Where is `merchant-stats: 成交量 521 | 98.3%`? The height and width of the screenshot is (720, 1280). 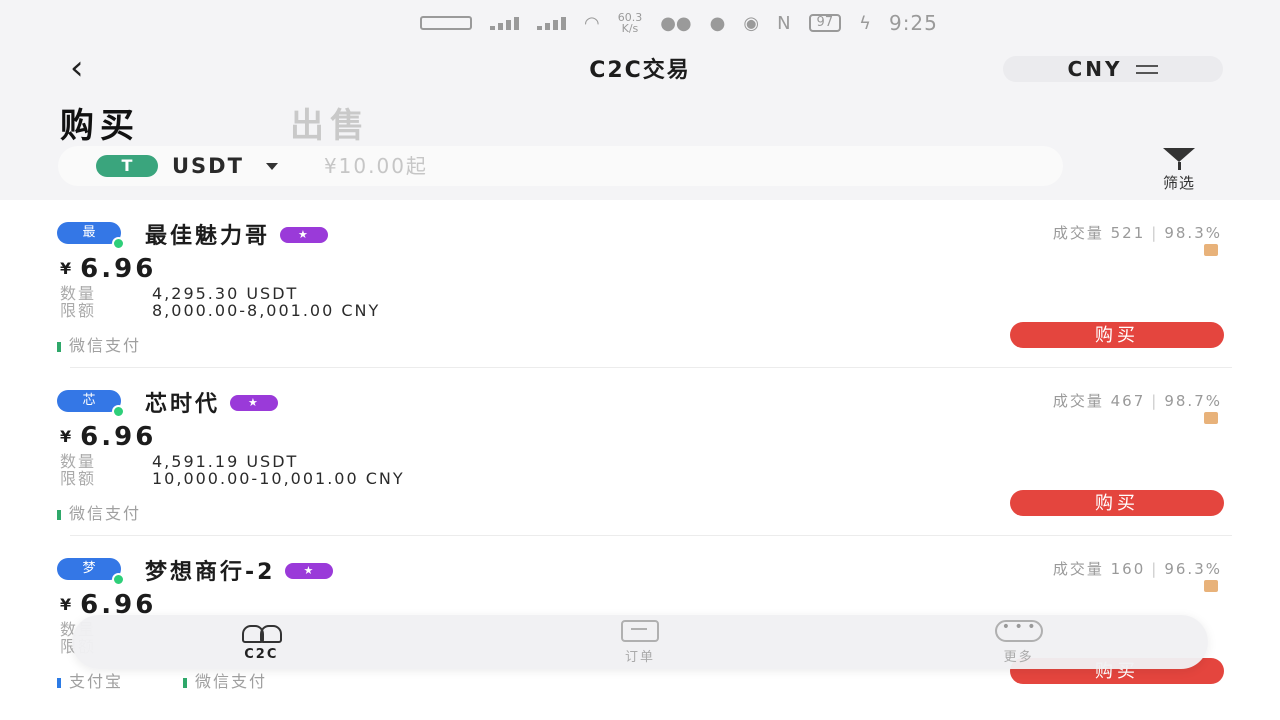
merchant-stats: 成交量 521 | 98.3% is located at coordinates (1137, 232).